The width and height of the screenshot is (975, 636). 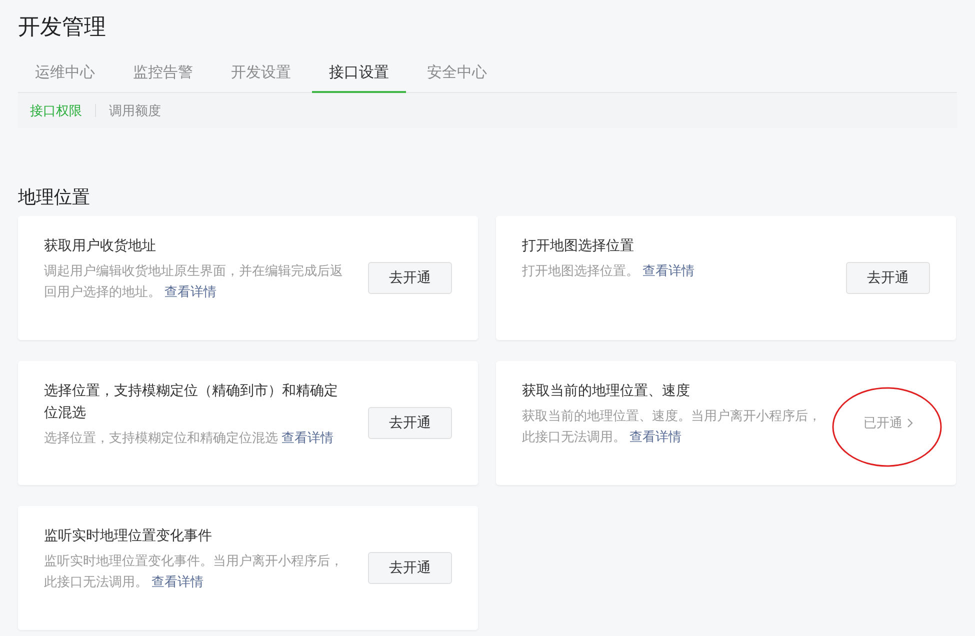 I want to click on api-title: 获取用户收货地址, so click(x=100, y=245).